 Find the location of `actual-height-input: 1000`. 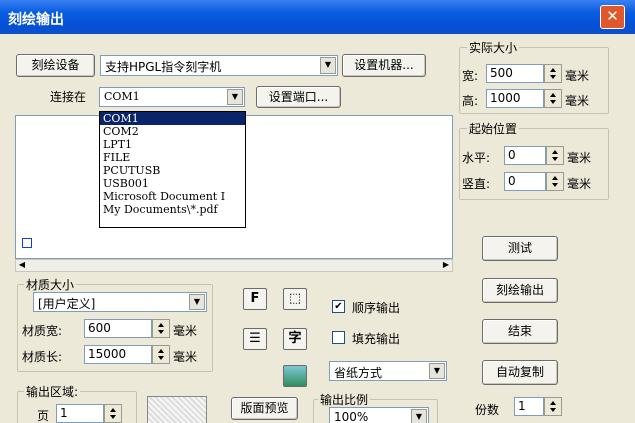

actual-height-input: 1000 is located at coordinates (515, 98).